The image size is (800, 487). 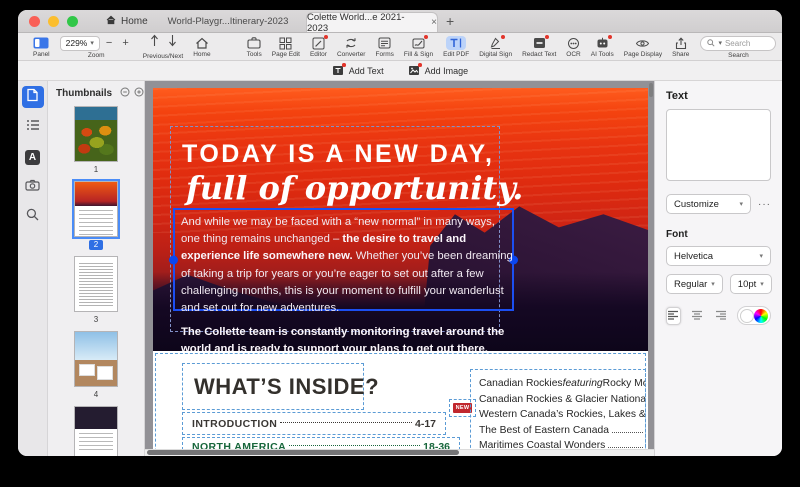 I want to click on horizontal-scrollbar-track, so click(x=399, y=452).